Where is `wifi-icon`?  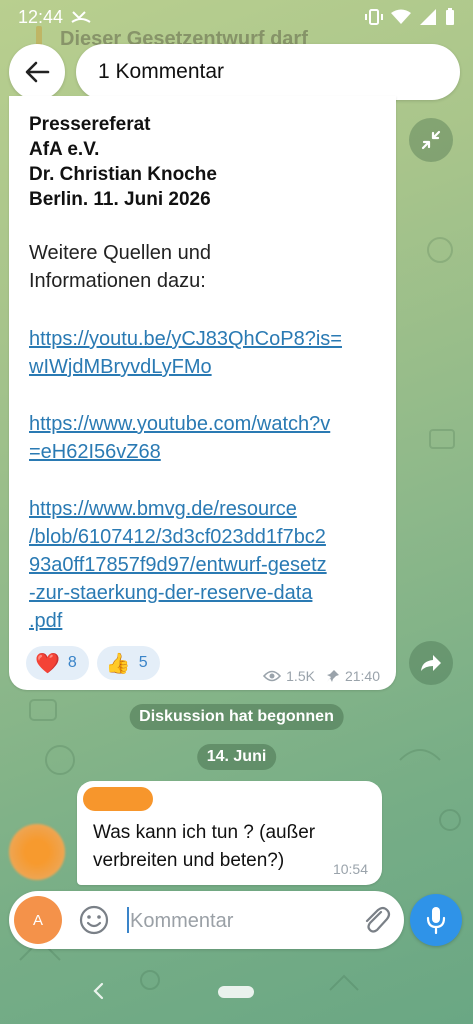 wifi-icon is located at coordinates (401, 16).